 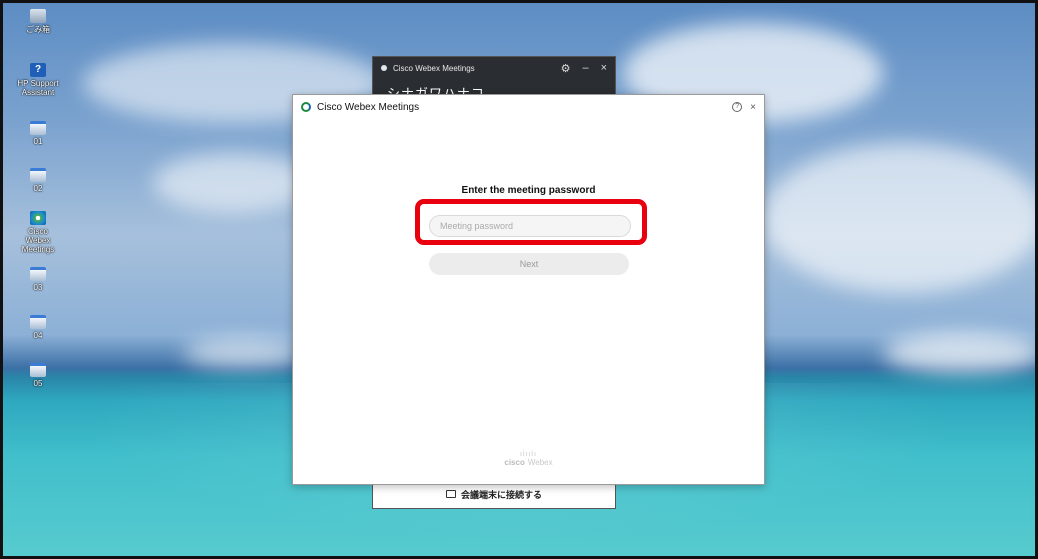 What do you see at coordinates (540, 462) in the screenshot?
I see `brand-webex: Webex` at bounding box center [540, 462].